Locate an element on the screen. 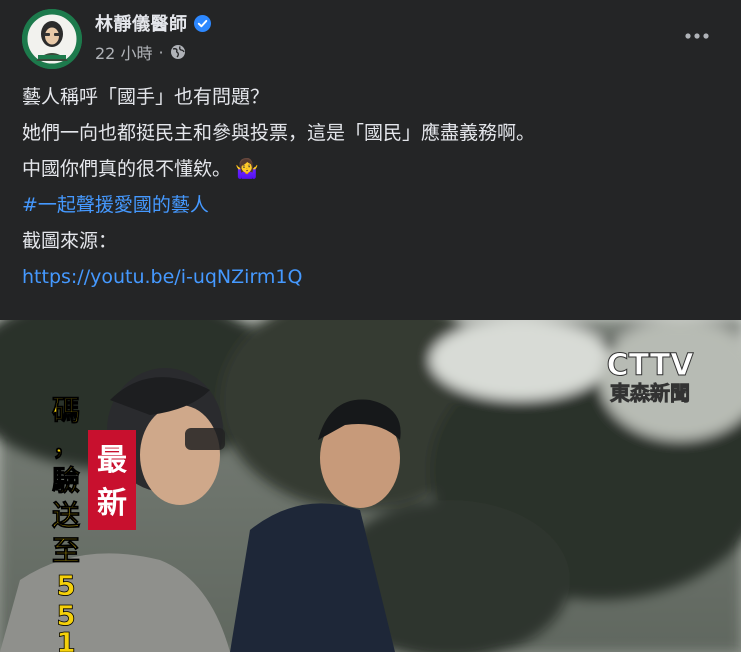 The height and width of the screenshot is (652, 741). avatar-photo is located at coordinates (52, 39).